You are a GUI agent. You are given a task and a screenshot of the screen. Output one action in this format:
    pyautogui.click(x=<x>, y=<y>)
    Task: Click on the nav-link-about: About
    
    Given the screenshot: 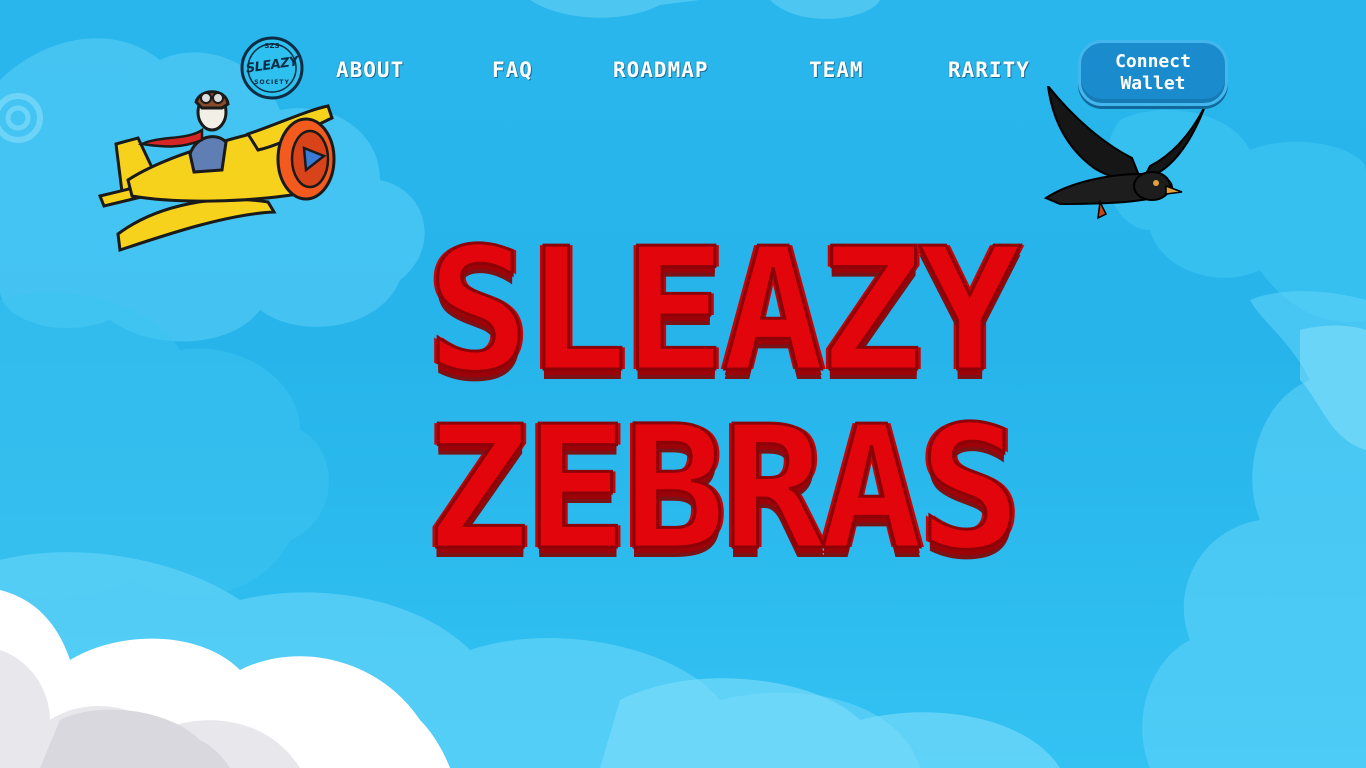 What is the action you would take?
    pyautogui.click(x=370, y=70)
    